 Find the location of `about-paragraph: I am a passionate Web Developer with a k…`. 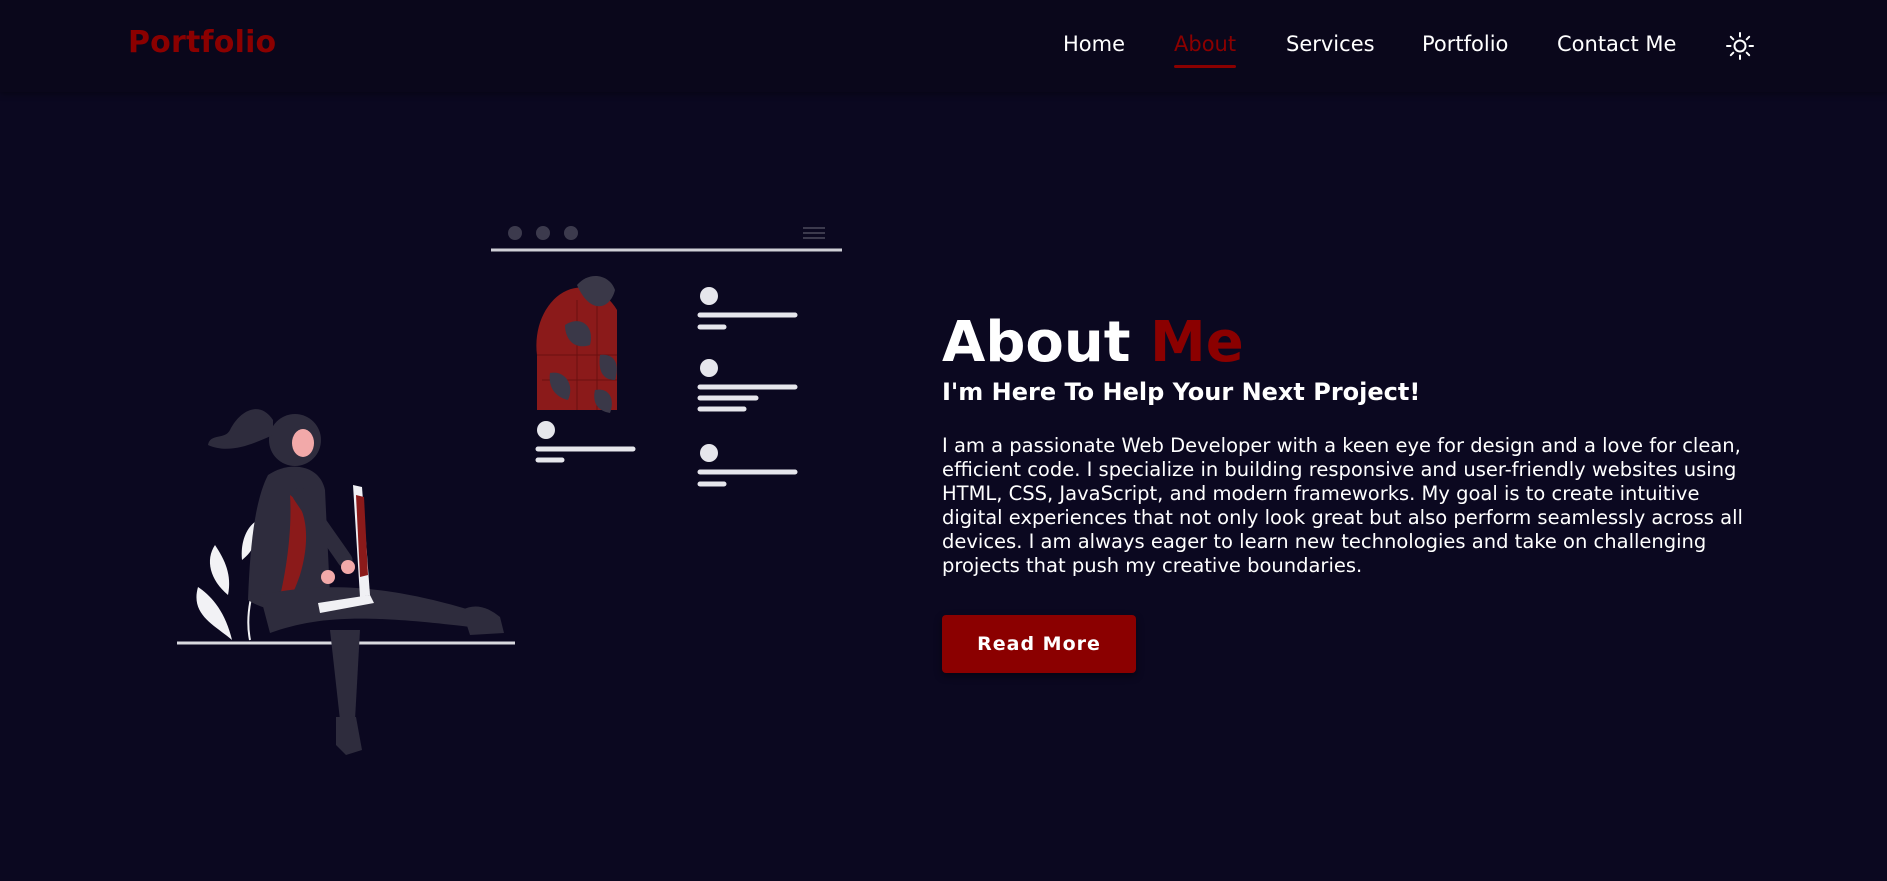

about-paragraph: I am a passionate Web Developer with a k… is located at coordinates (1342, 505).